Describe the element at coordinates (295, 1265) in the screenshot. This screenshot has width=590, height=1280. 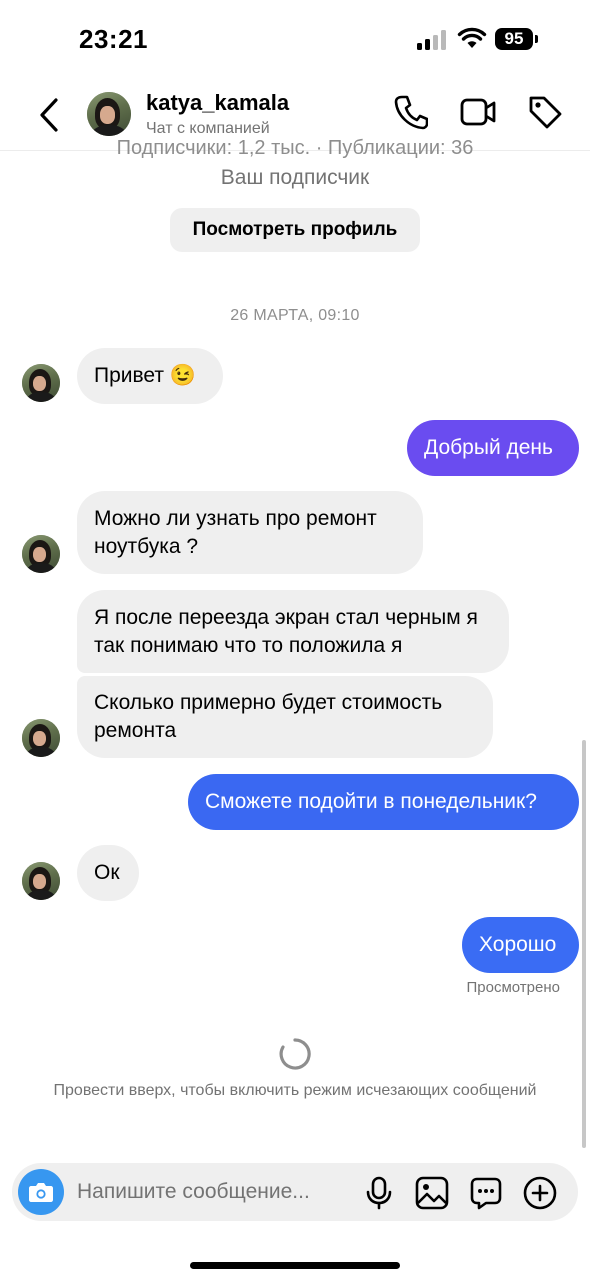
I see `home-indicator` at that location.